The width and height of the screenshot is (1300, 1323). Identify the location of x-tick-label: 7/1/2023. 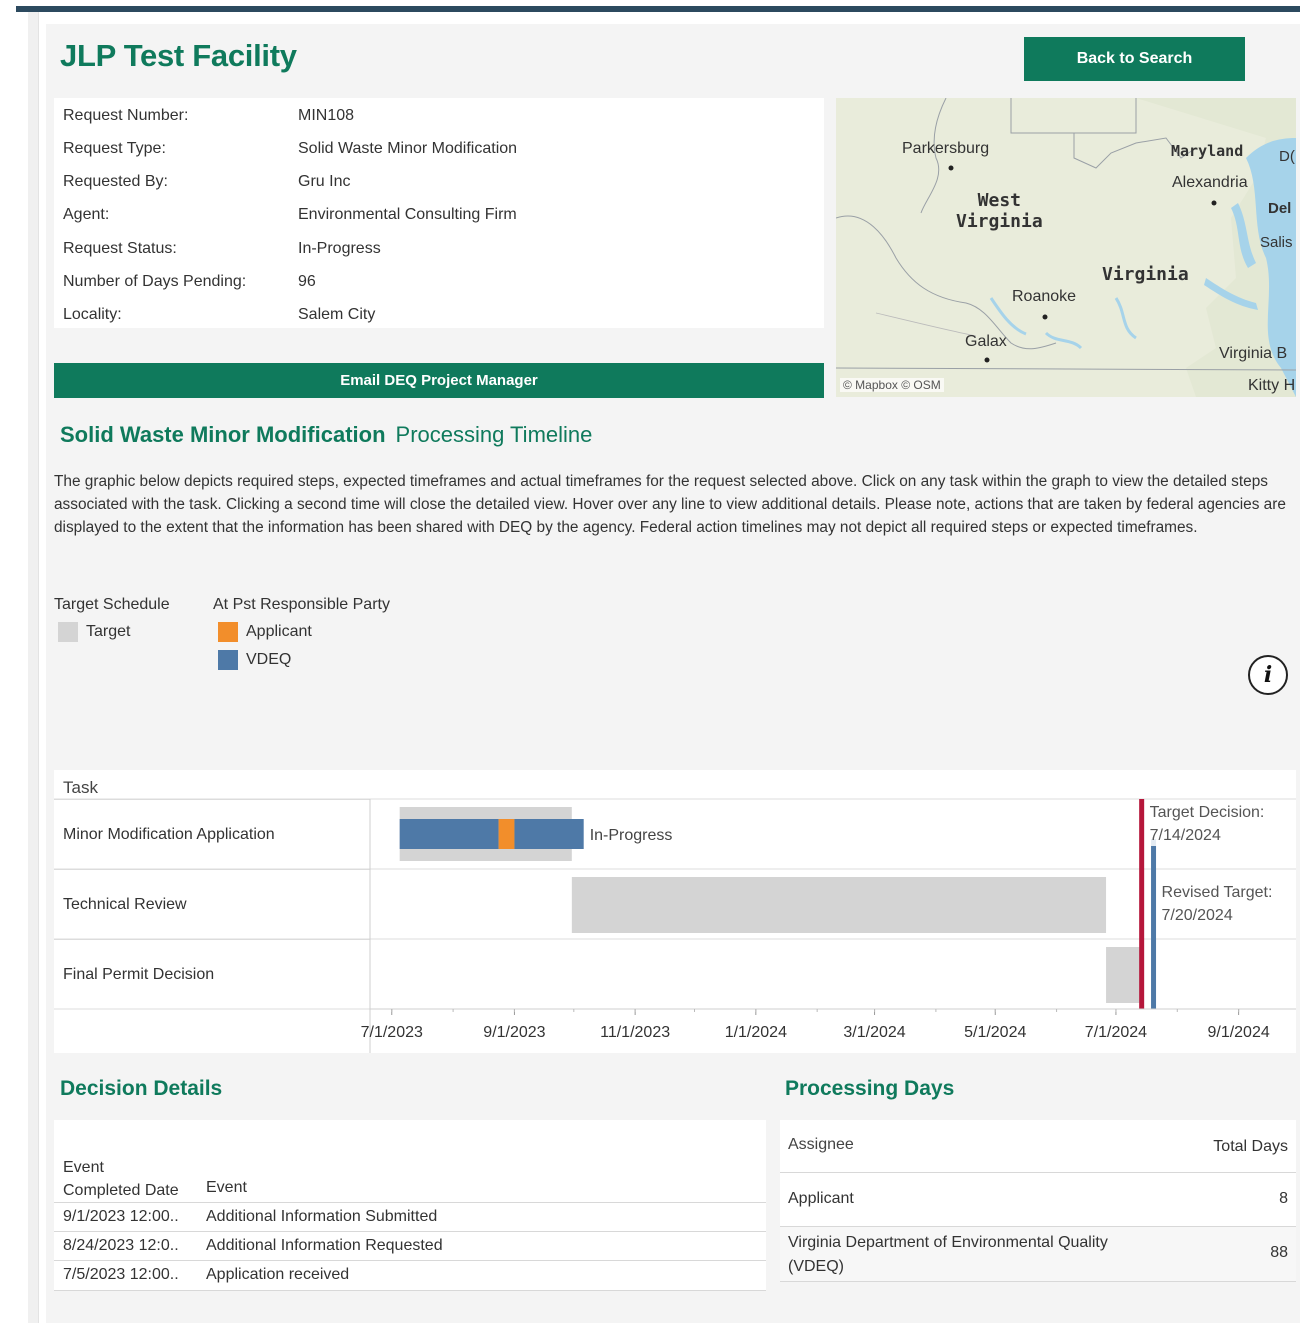
(392, 1032).